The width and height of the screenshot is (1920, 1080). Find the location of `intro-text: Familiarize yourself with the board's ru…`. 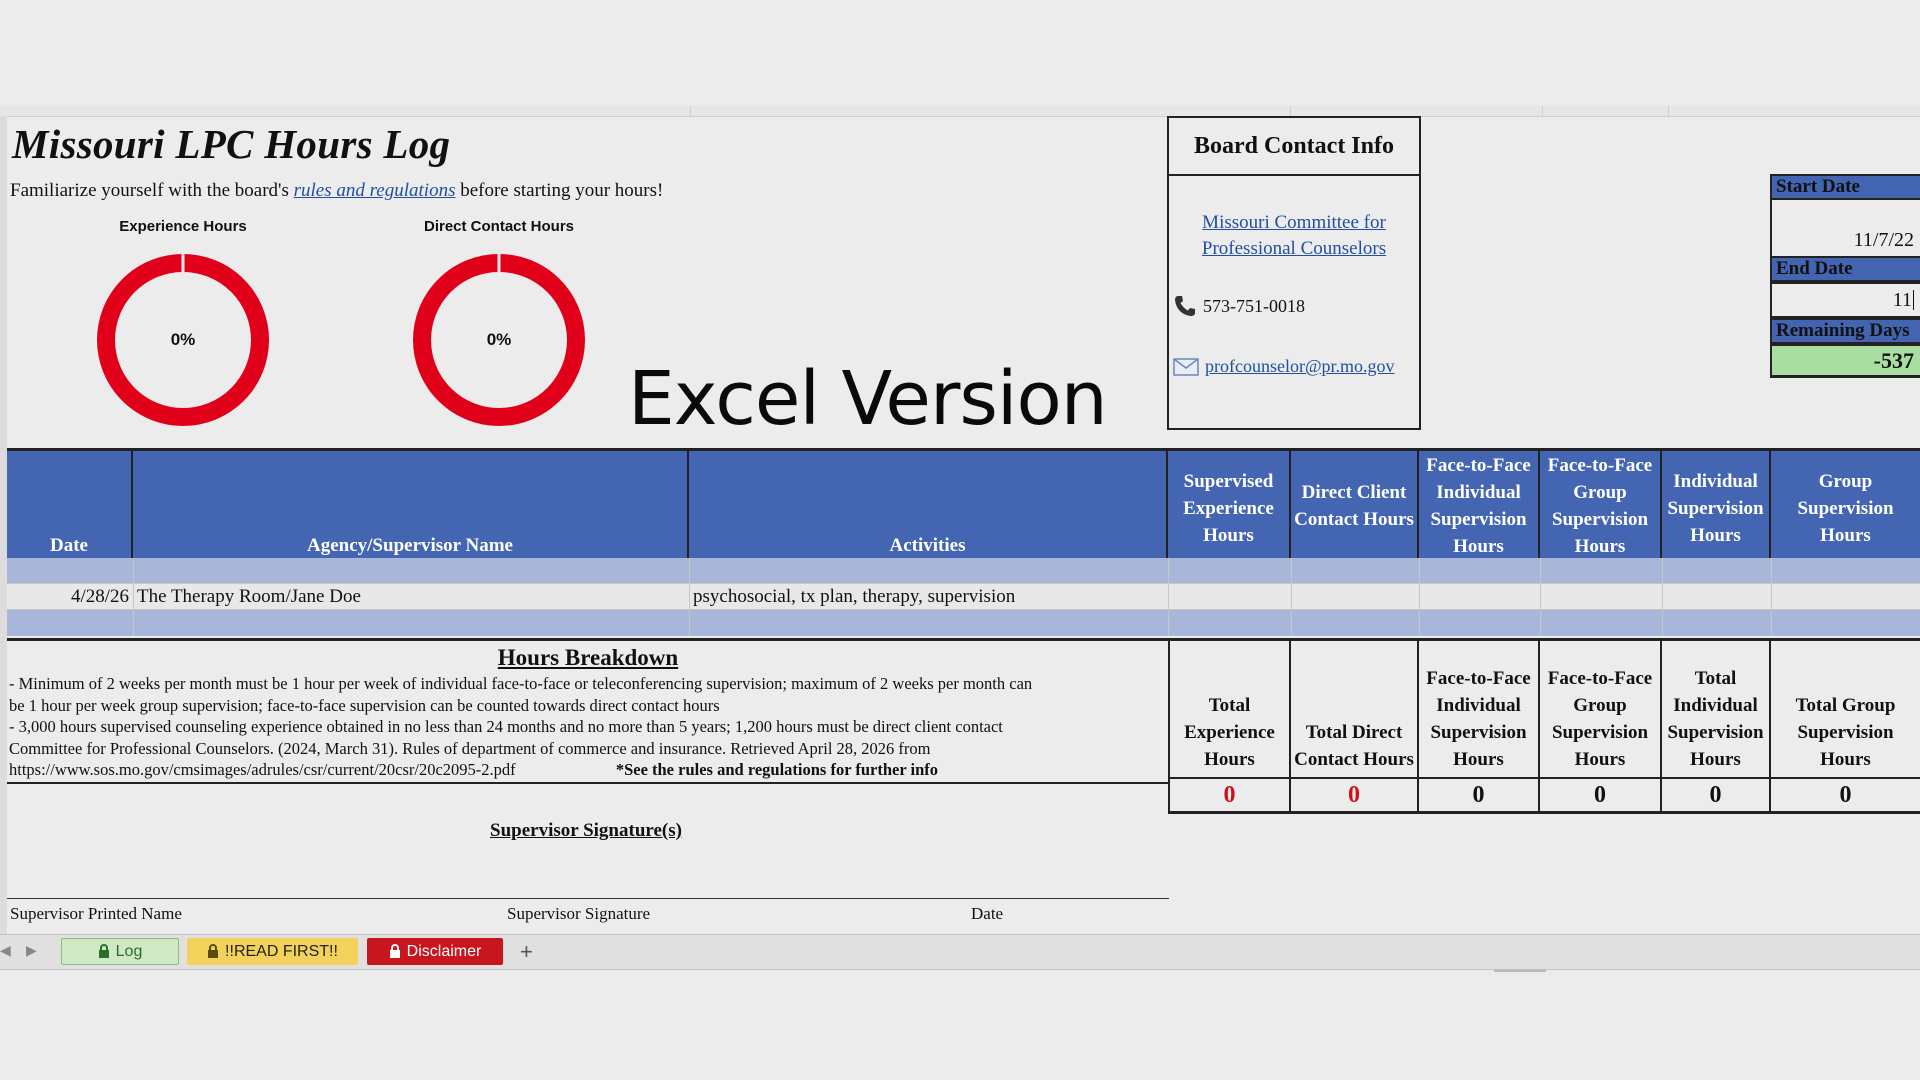

intro-text: Familiarize yourself with the board's ru… is located at coordinates (336, 191).